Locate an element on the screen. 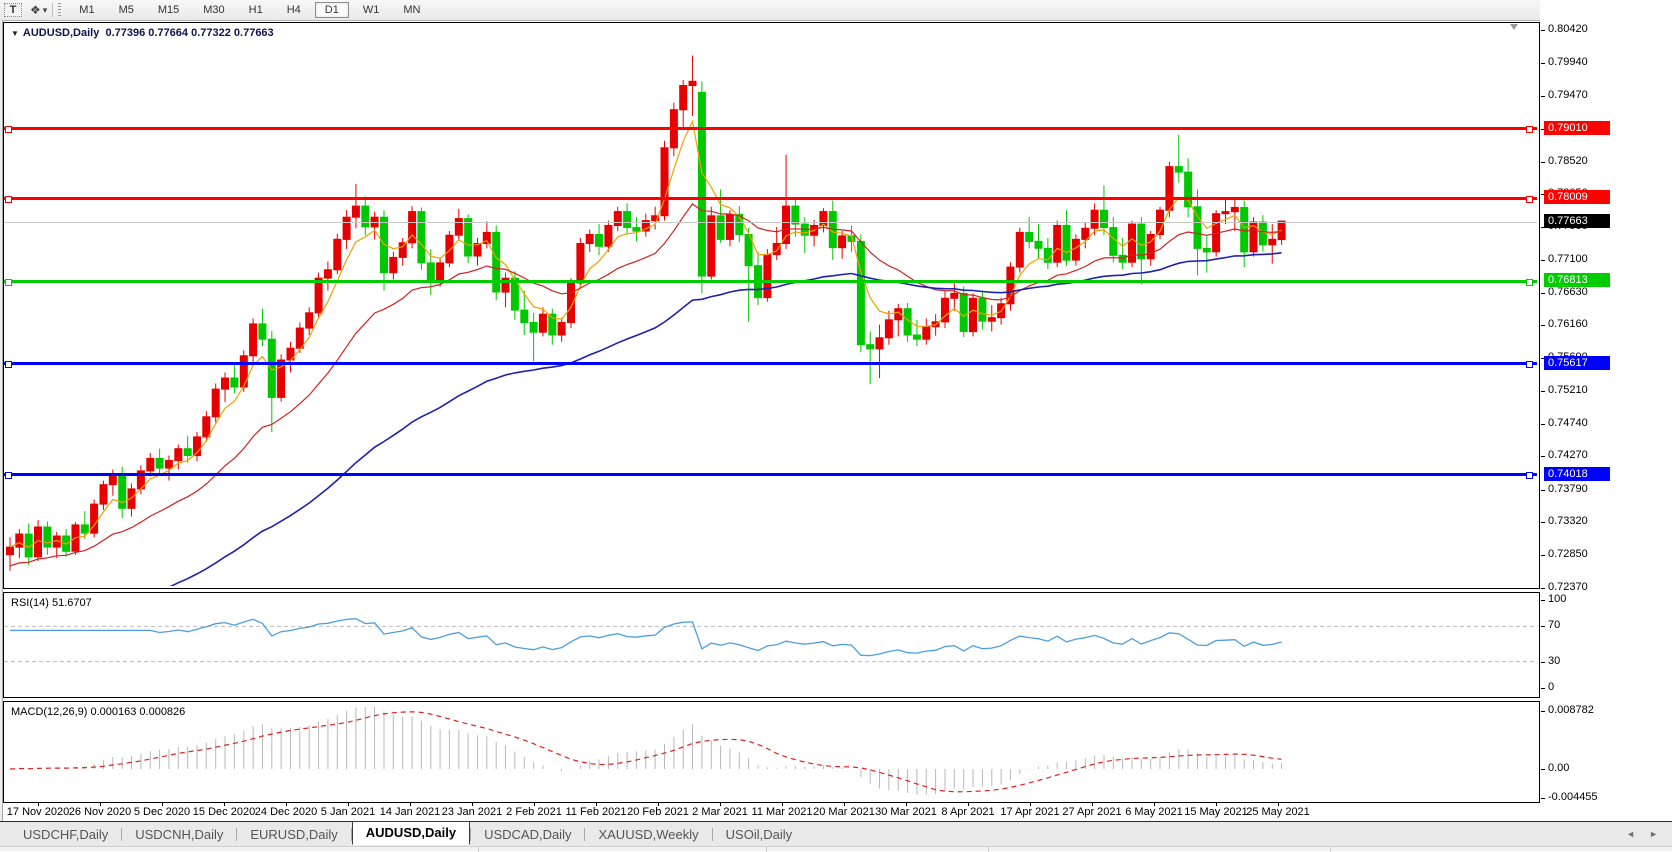  timeframe-button-m15: M15 is located at coordinates (168, 10).